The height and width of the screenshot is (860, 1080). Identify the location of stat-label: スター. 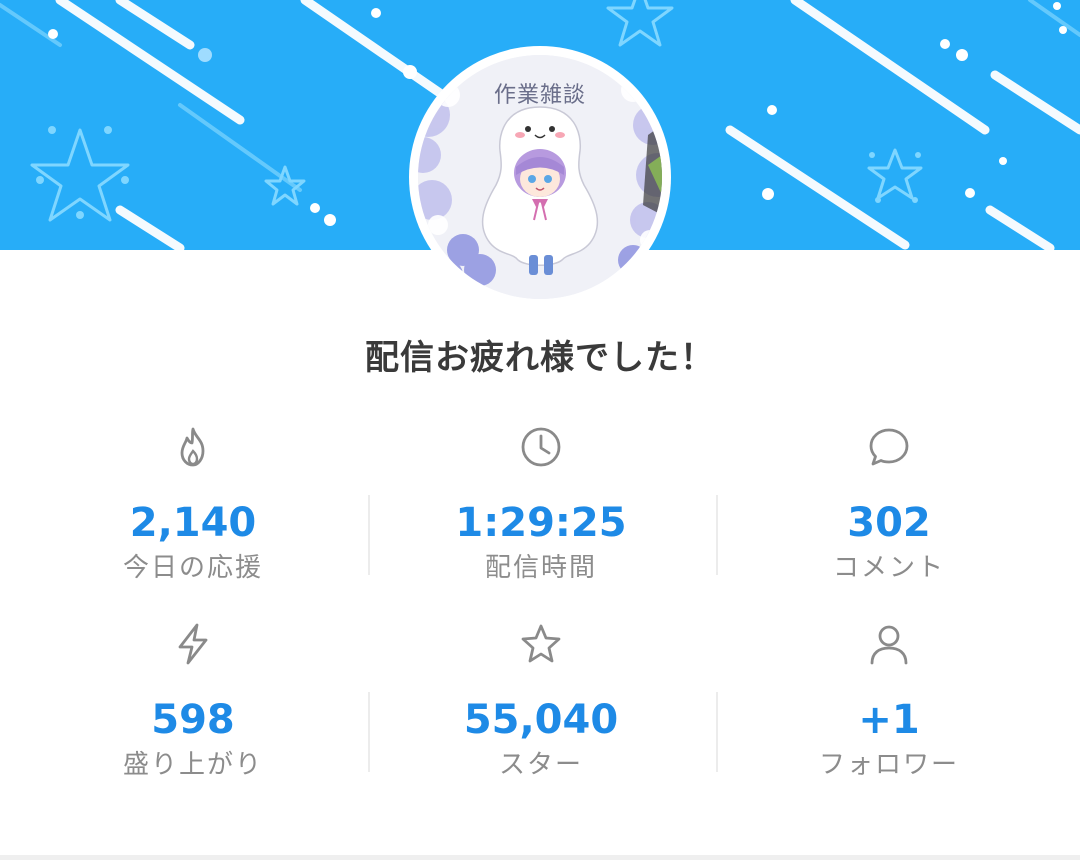
(540, 765).